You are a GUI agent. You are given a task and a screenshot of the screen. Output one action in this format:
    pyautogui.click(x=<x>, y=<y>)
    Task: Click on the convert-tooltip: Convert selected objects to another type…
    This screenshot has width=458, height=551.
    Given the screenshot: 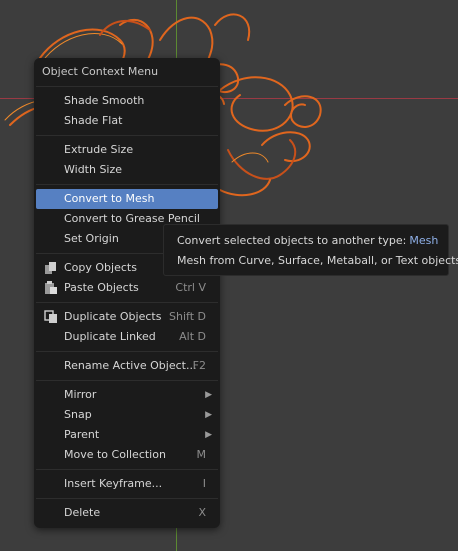 What is the action you would take?
    pyautogui.click(x=310, y=250)
    